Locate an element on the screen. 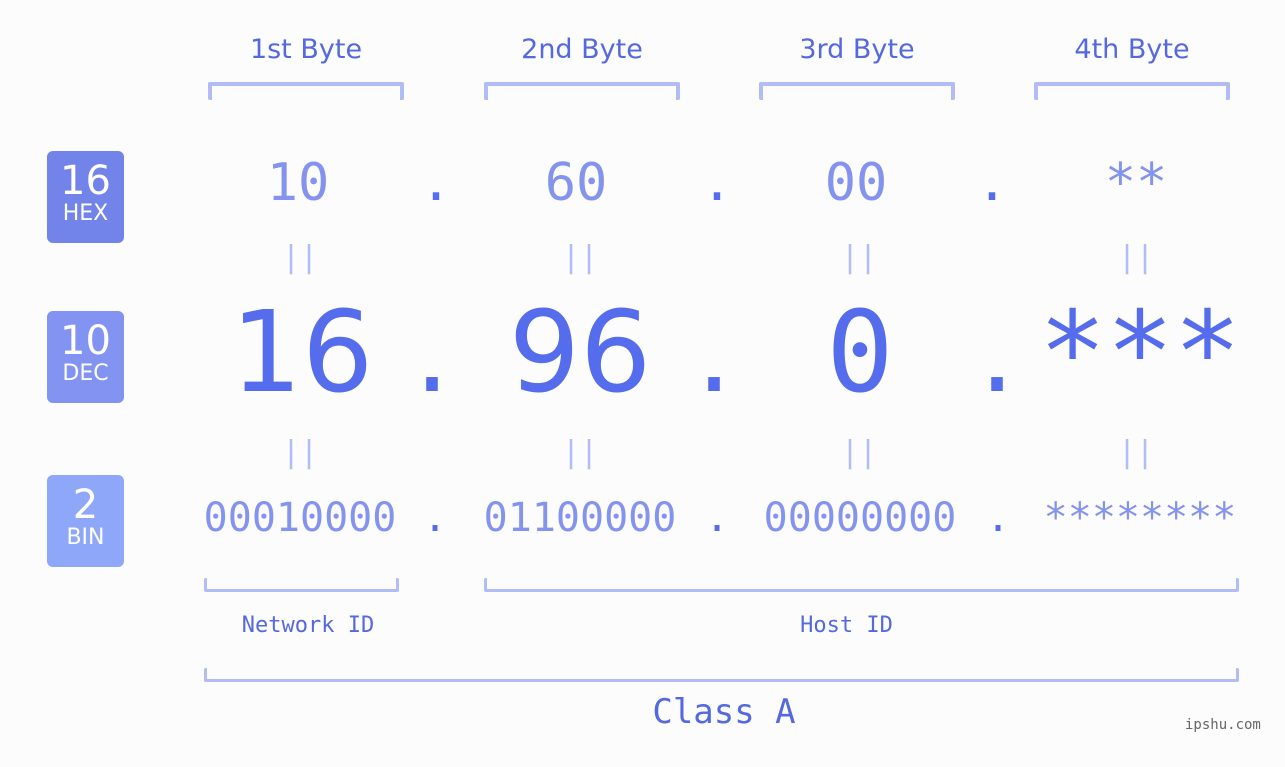 The width and height of the screenshot is (1285, 767). hex-byte-1: 10 is located at coordinates (298, 183).